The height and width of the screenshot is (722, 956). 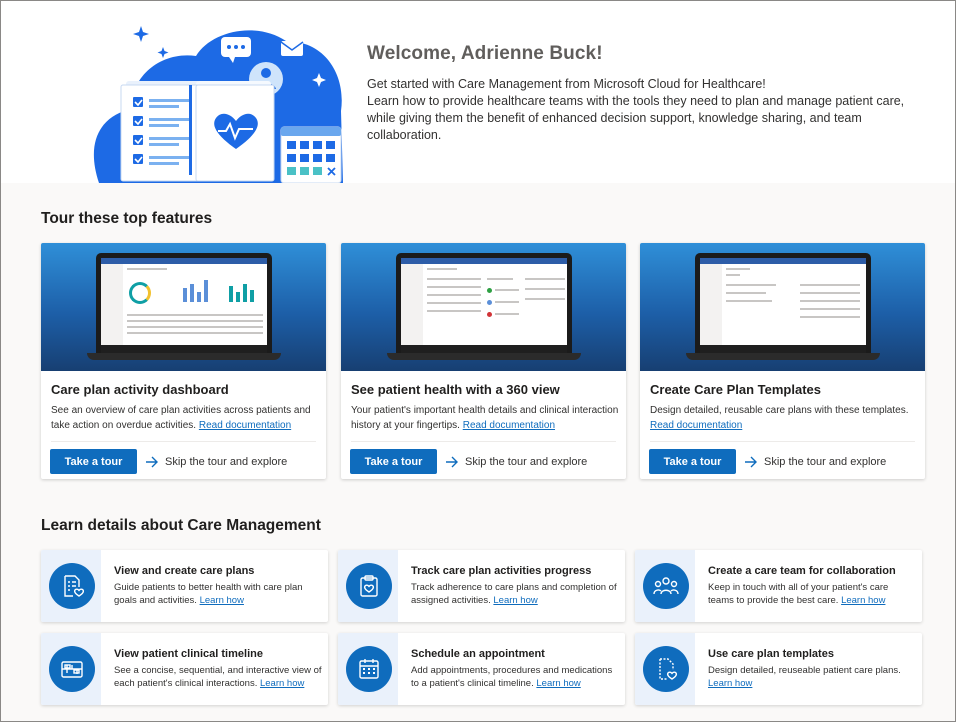 I want to click on tour-heading: Tour these top features, so click(x=127, y=218).